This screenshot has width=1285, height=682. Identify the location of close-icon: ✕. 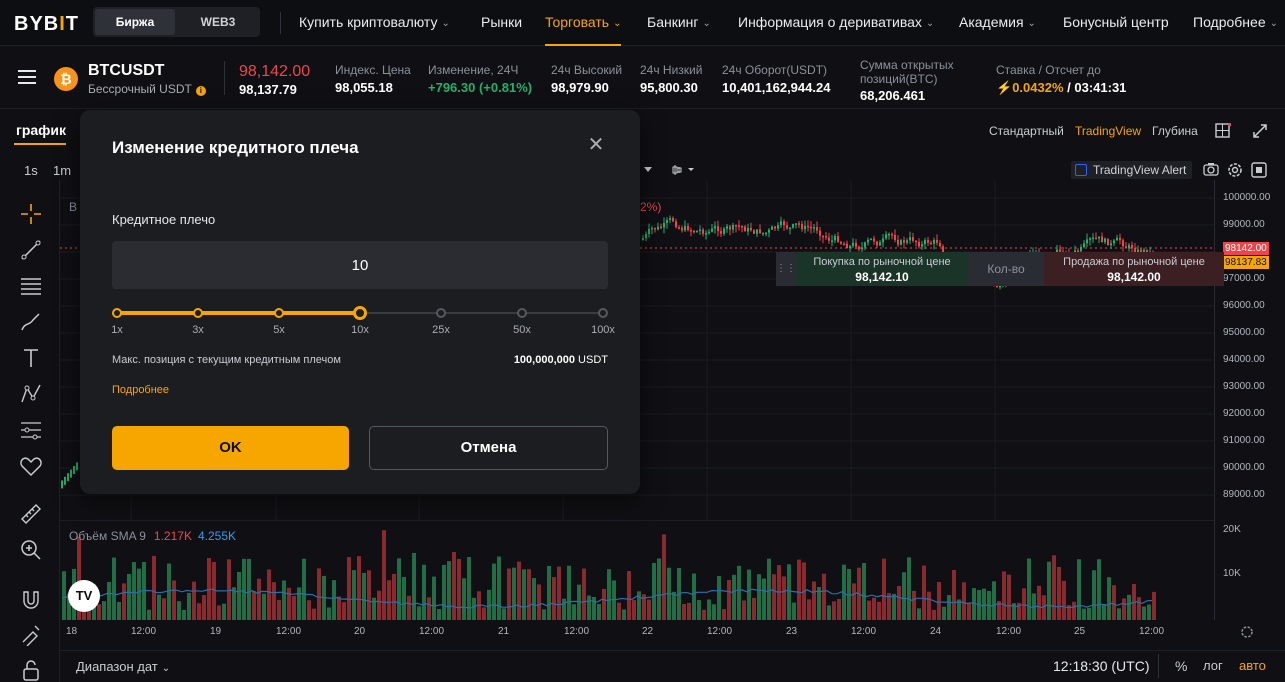
(596, 145).